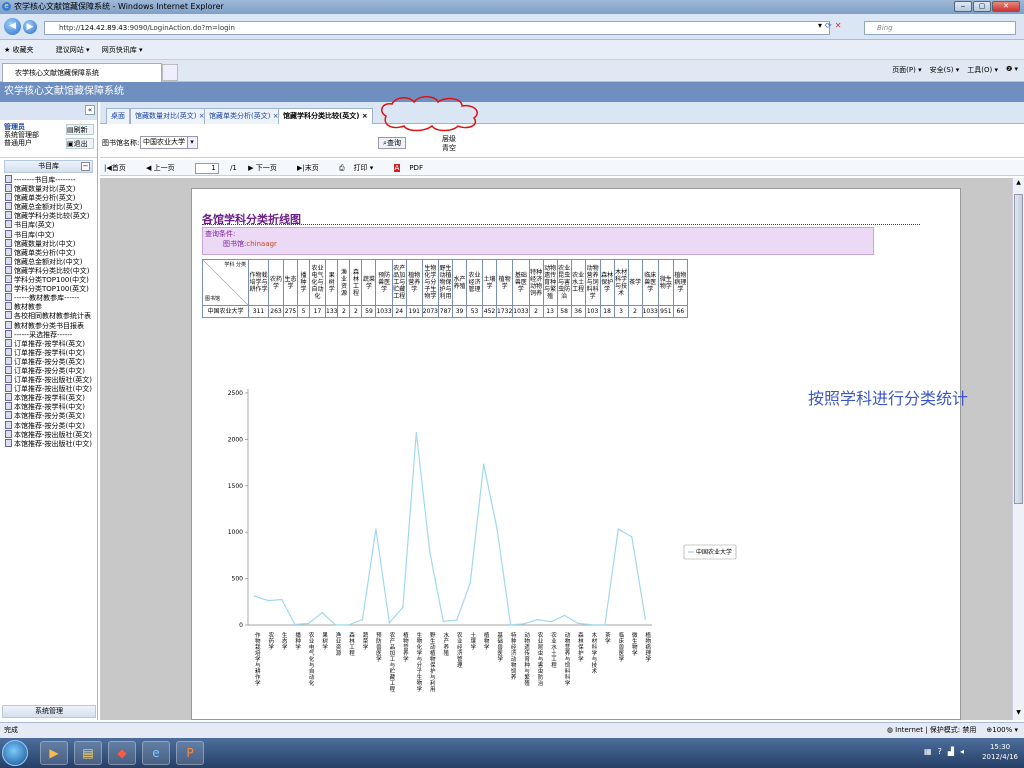 The height and width of the screenshot is (768, 1024). I want to click on tool-tools: 工具(O) ▾, so click(982, 70).